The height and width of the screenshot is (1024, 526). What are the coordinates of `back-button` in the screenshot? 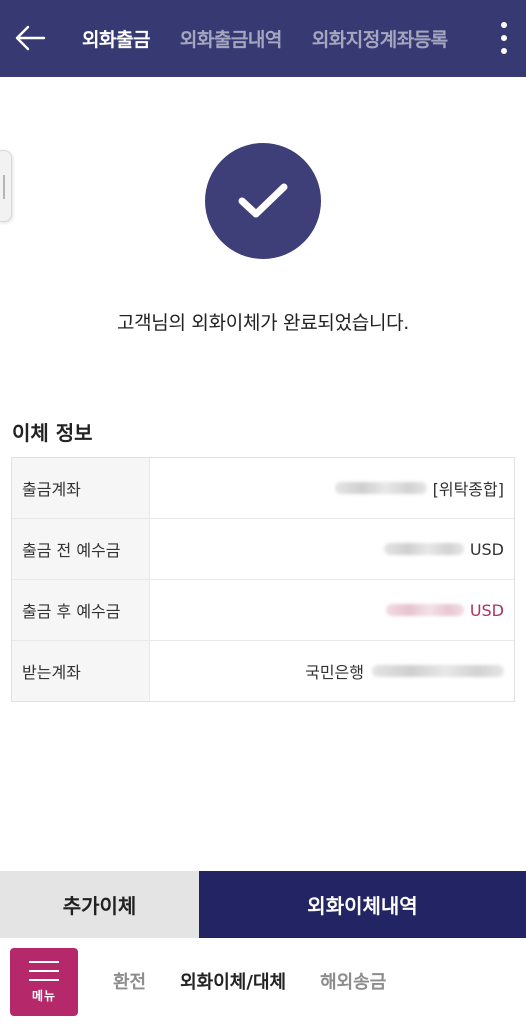 It's located at (30, 38).